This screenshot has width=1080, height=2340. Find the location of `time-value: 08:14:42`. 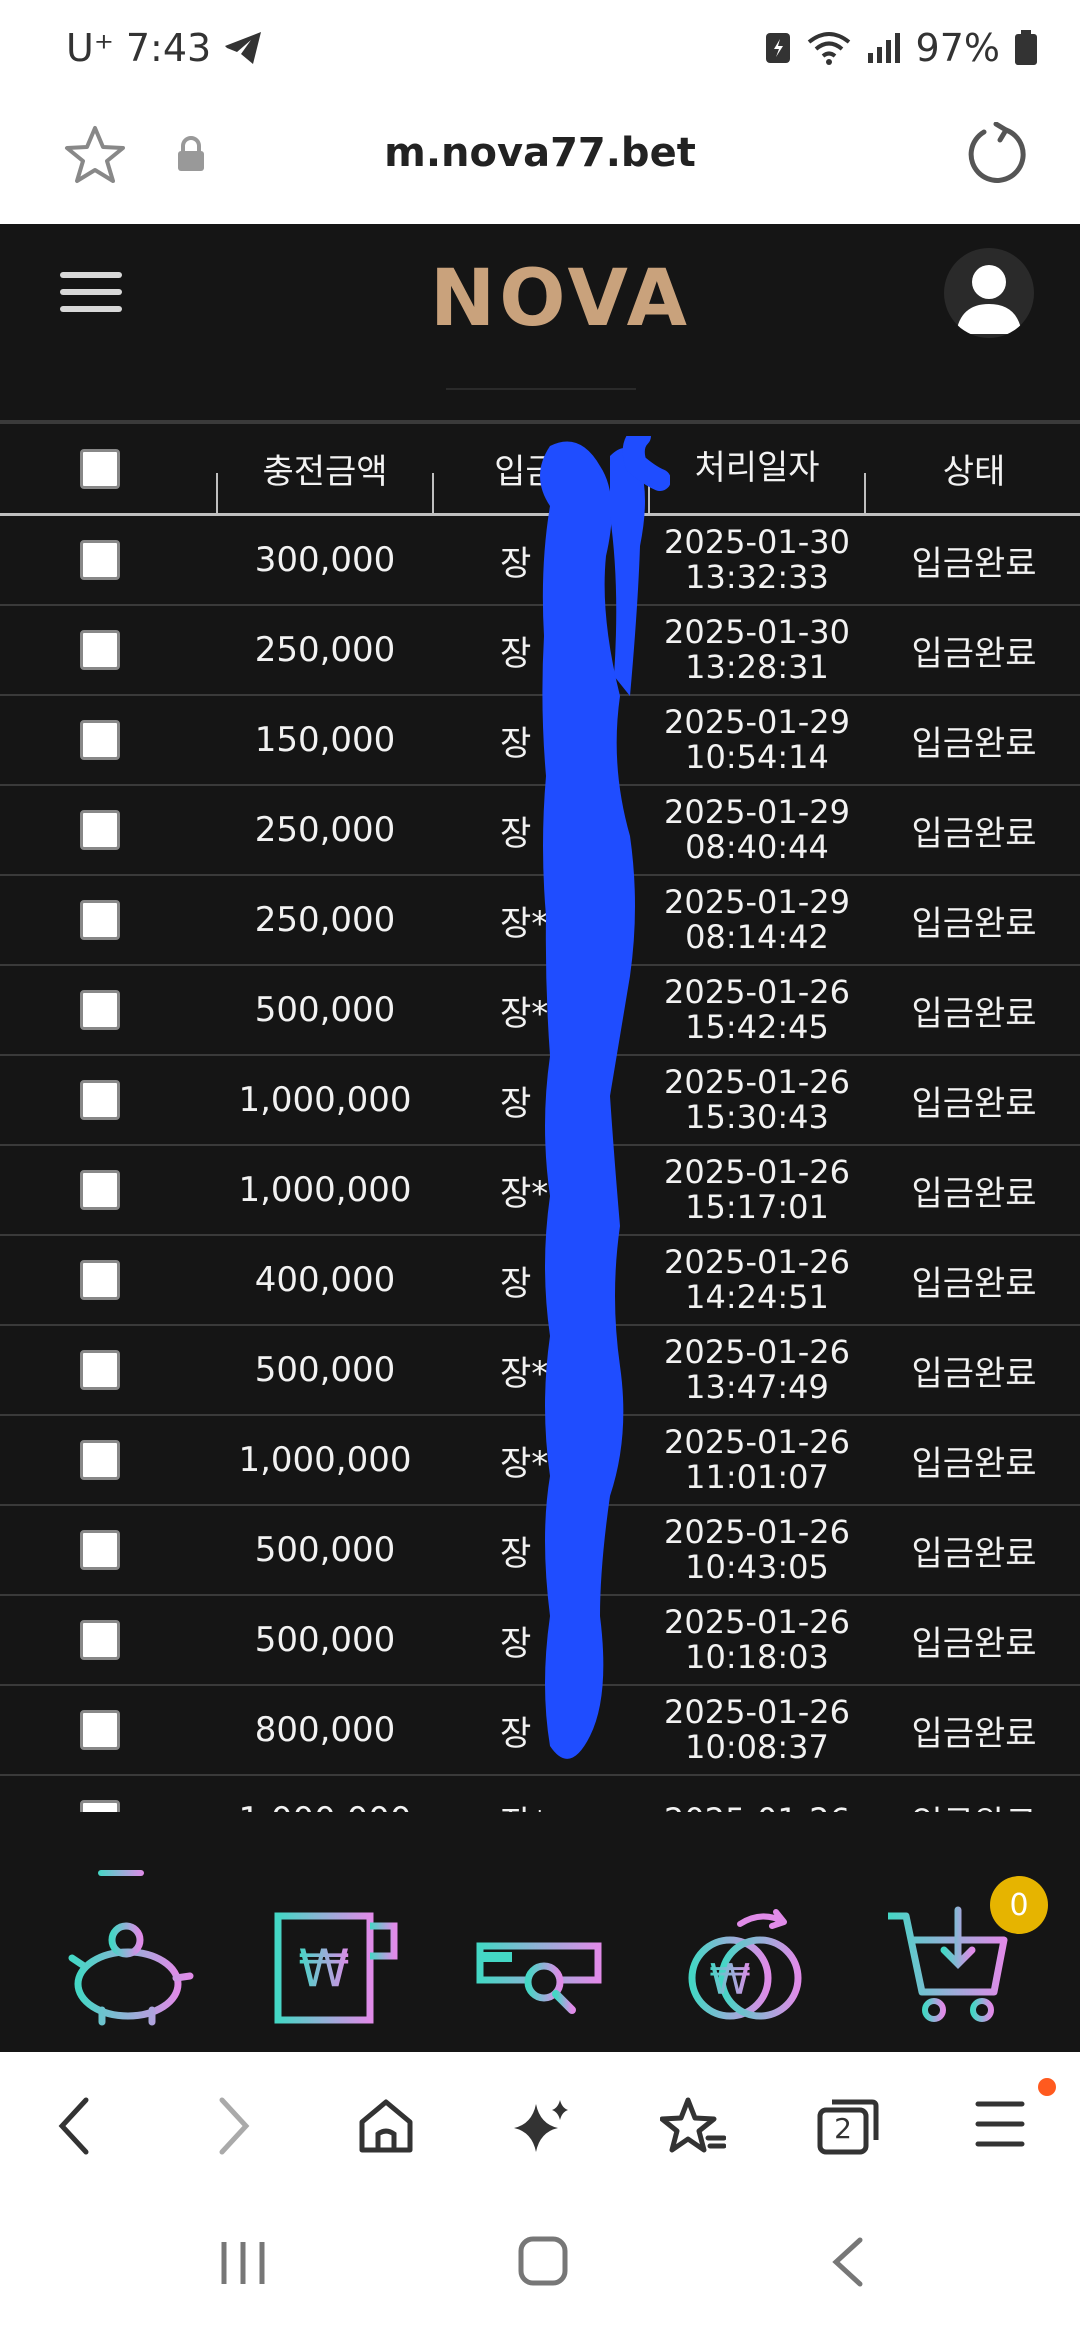

time-value: 08:14:42 is located at coordinates (757, 937).